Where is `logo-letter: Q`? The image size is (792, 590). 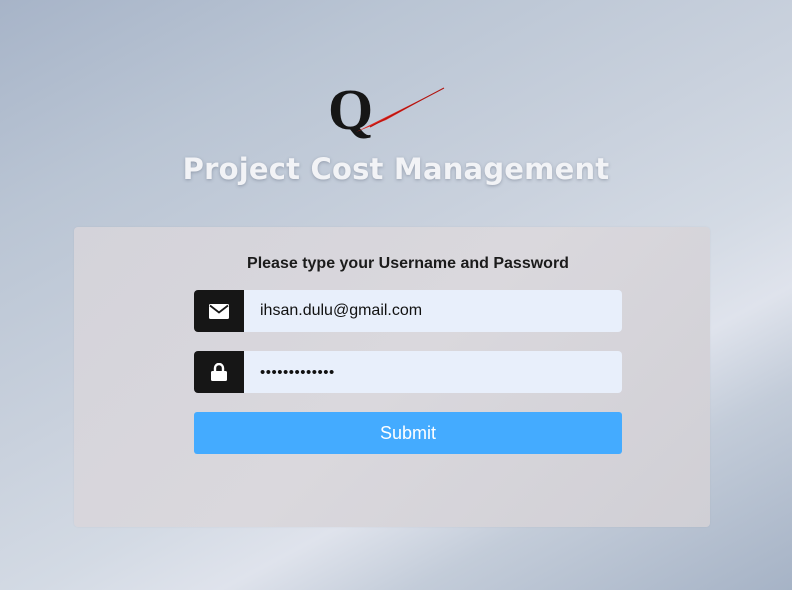
logo-letter: Q is located at coordinates (350, 110).